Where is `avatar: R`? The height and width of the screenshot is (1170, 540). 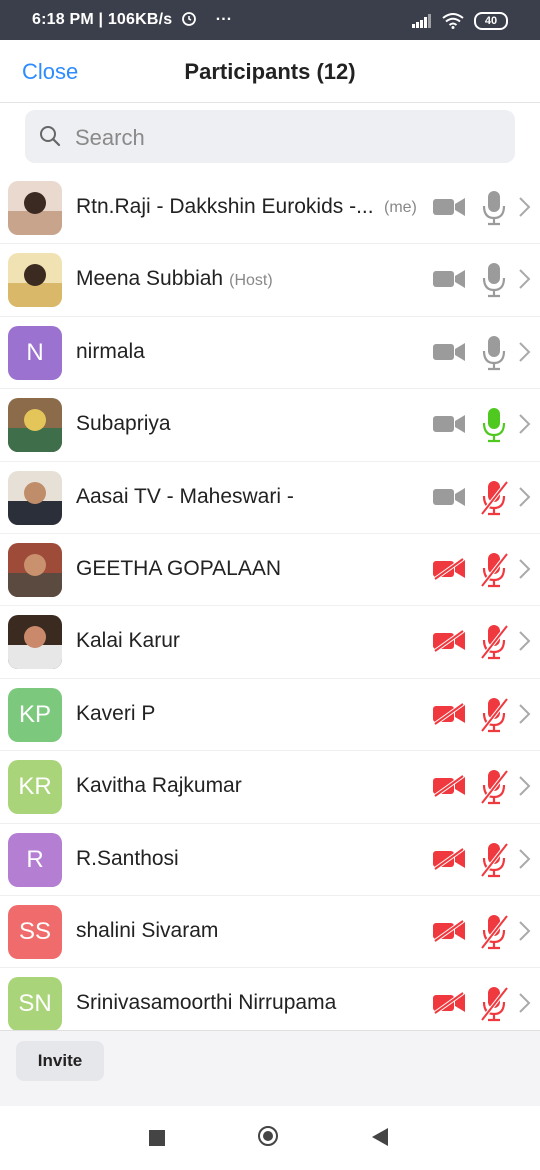
avatar: R is located at coordinates (35, 859).